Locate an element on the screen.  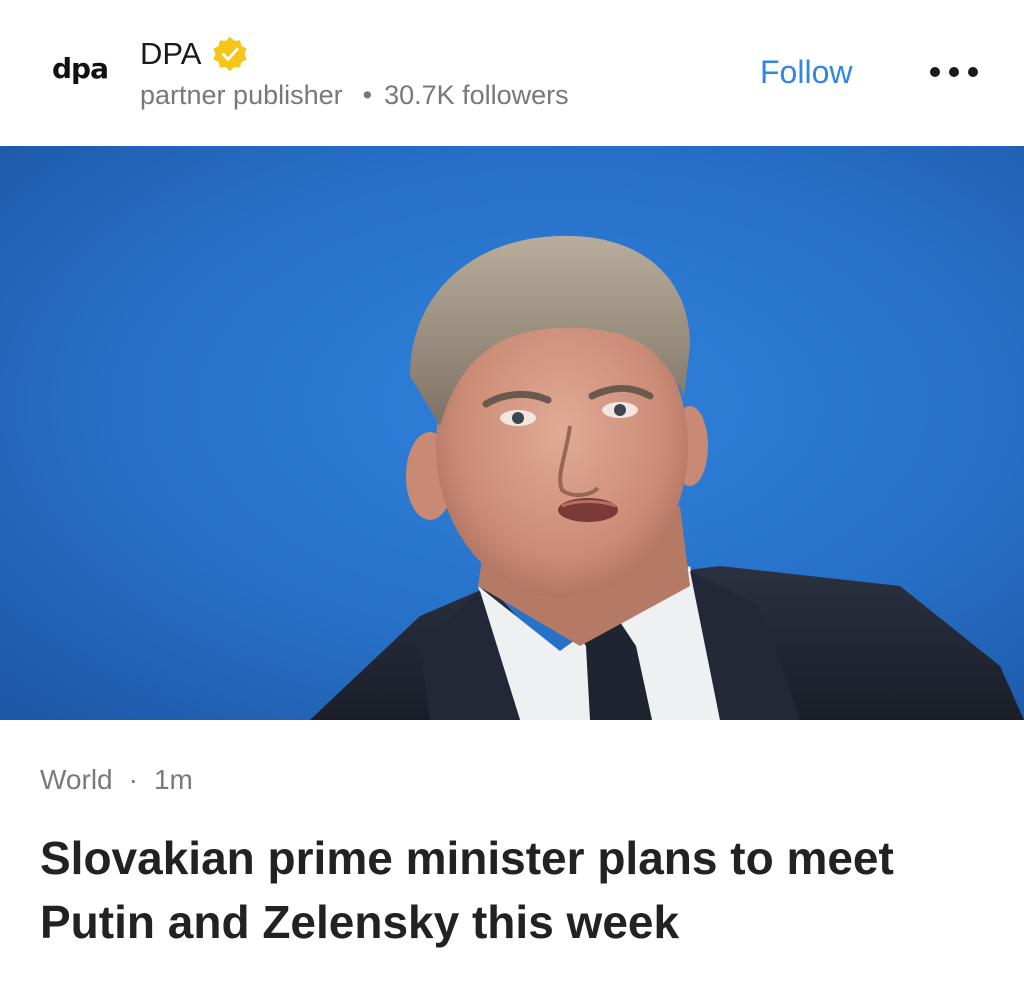
publisher-name: DPA is located at coordinates (170, 54).